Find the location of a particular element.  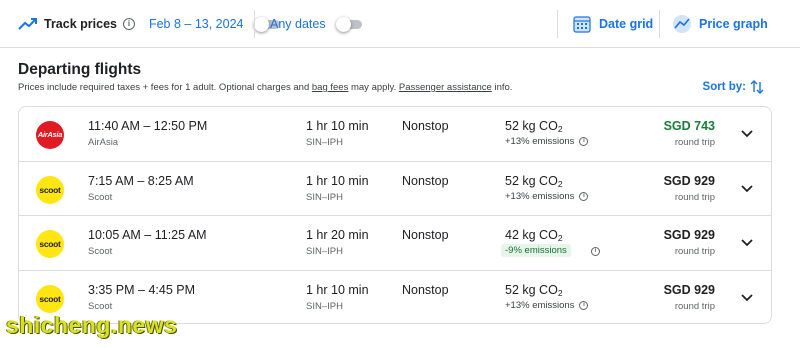

airline-logo: AirAsia is located at coordinates (50, 135).